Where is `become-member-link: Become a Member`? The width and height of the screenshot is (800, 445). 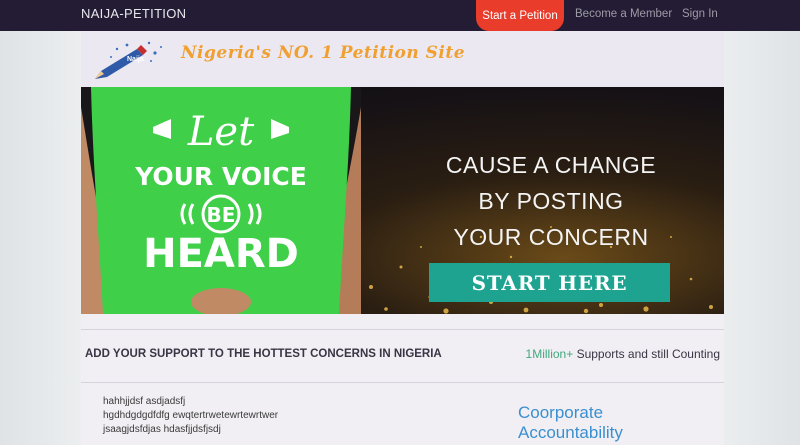
become-member-link: Become a Member is located at coordinates (623, 14).